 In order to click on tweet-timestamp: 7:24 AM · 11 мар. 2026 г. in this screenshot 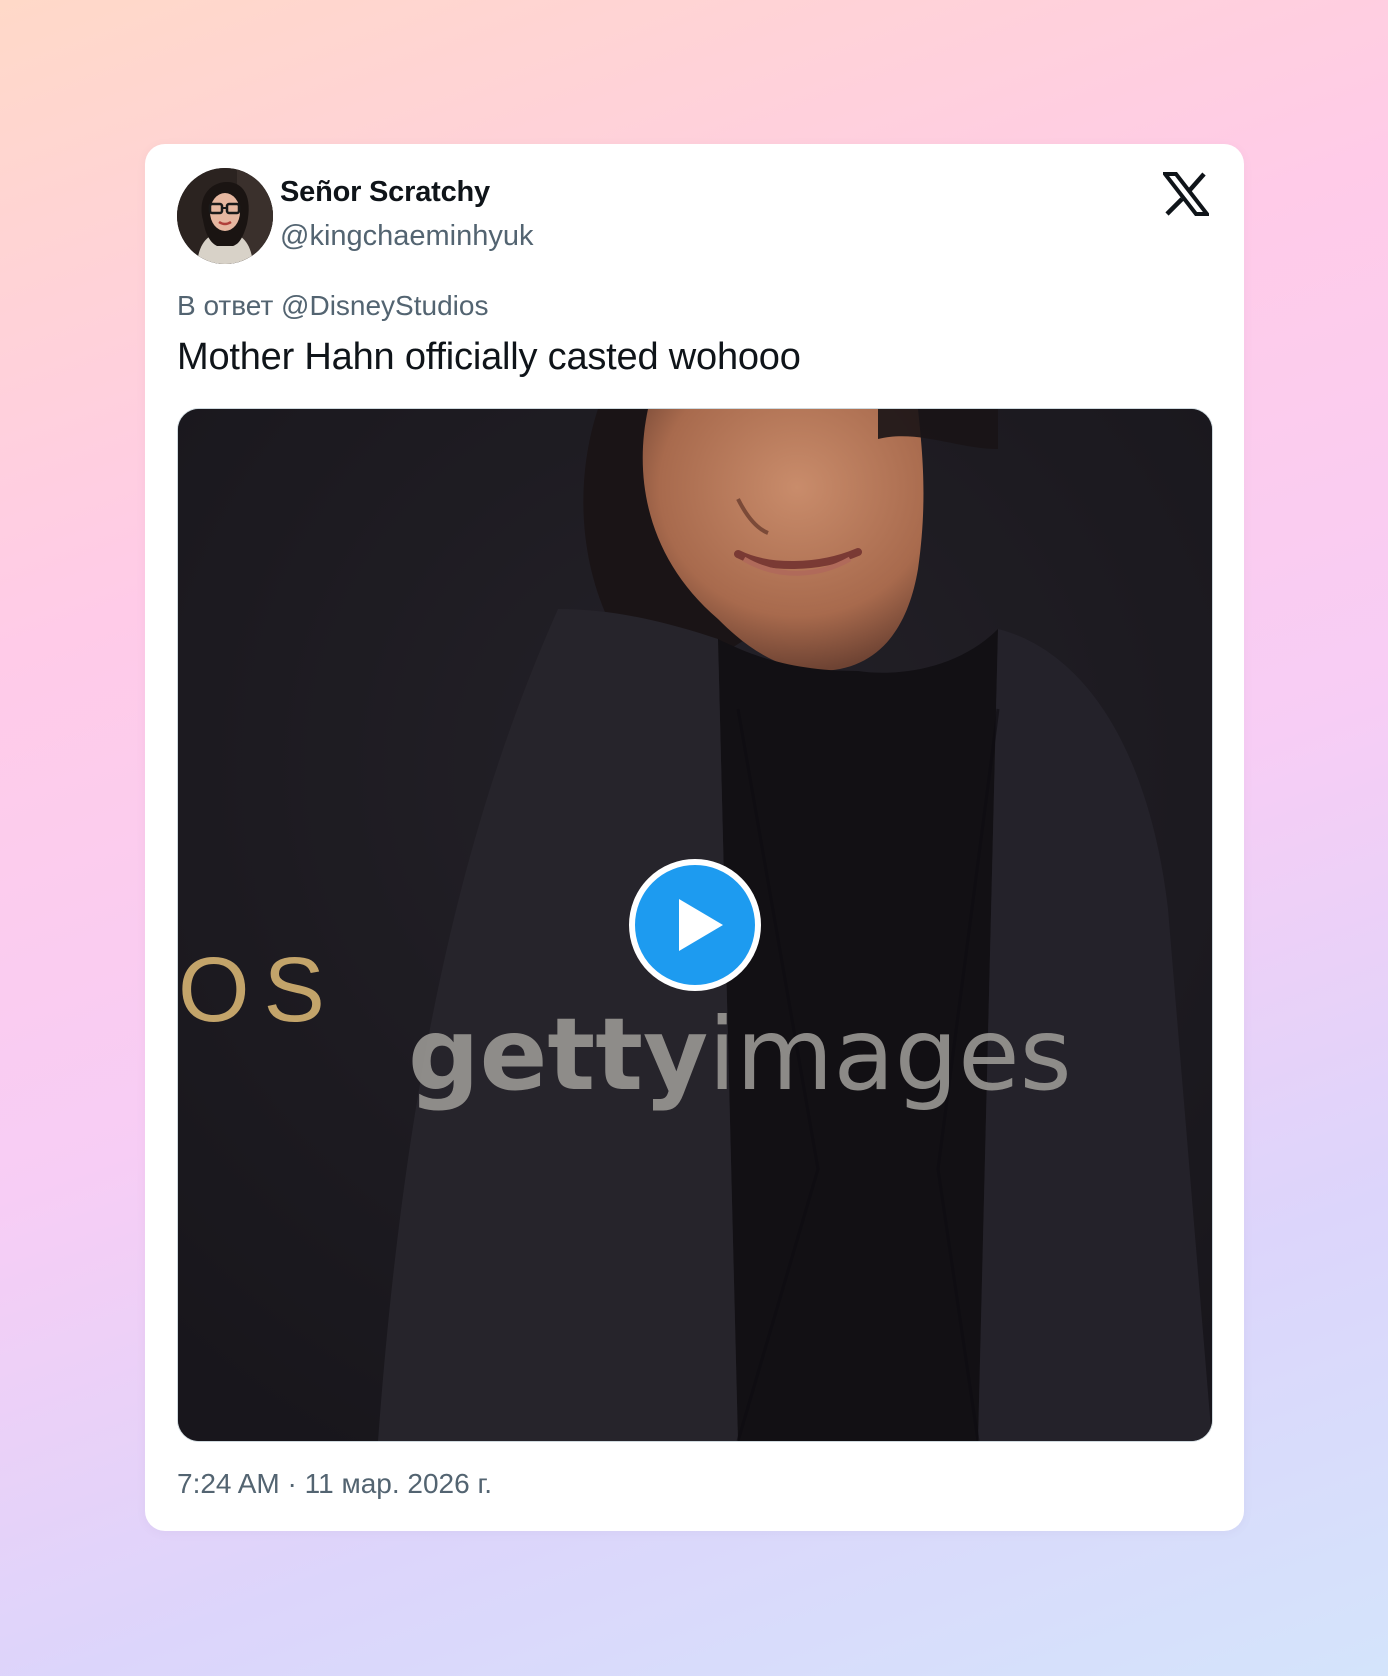, I will do `click(334, 1484)`.